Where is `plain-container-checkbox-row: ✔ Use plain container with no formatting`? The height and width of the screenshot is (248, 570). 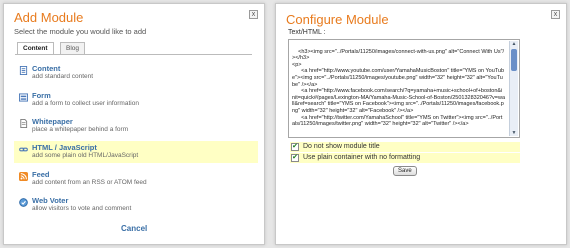 plain-container-checkbox-row: ✔ Use plain container with no formatting is located at coordinates (405, 158).